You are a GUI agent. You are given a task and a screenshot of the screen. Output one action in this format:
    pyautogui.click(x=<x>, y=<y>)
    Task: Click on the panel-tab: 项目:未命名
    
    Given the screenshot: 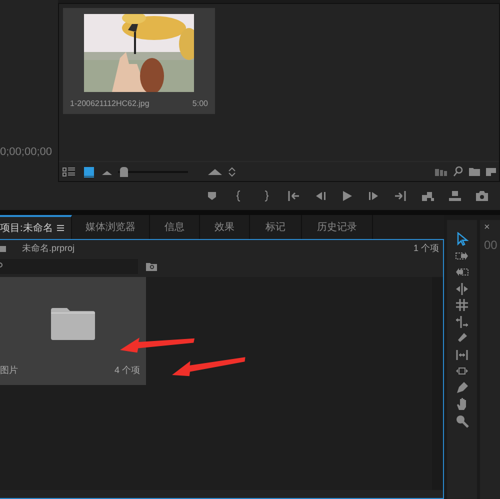 What is the action you would take?
    pyautogui.click(x=36, y=227)
    